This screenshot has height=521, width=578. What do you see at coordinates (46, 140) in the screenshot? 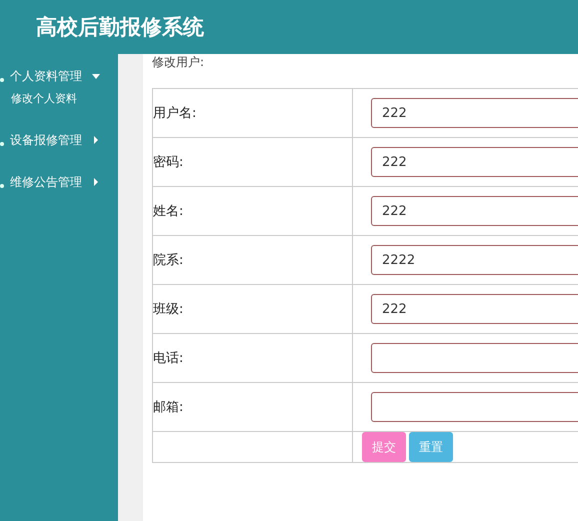
I see `menu-item: 设备报修管理` at bounding box center [46, 140].